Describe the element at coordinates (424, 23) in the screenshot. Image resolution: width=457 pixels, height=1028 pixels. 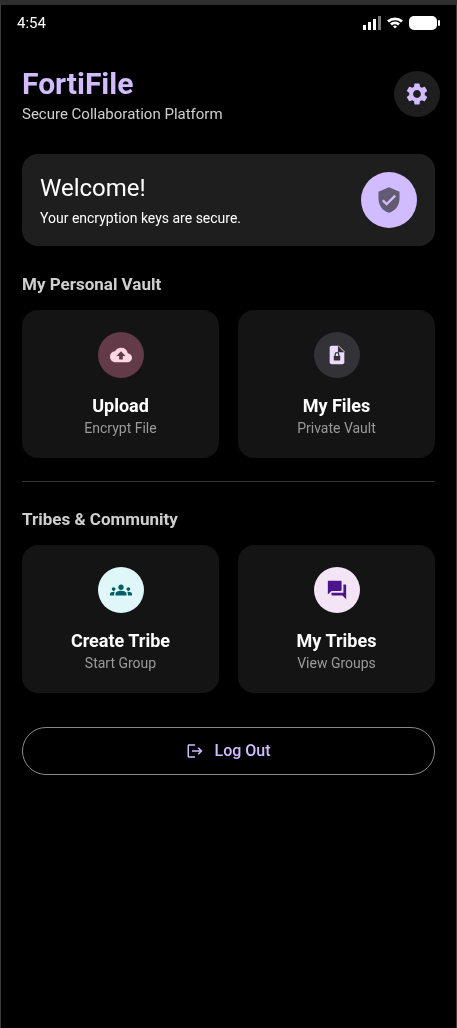
I see `battery-icon` at that location.